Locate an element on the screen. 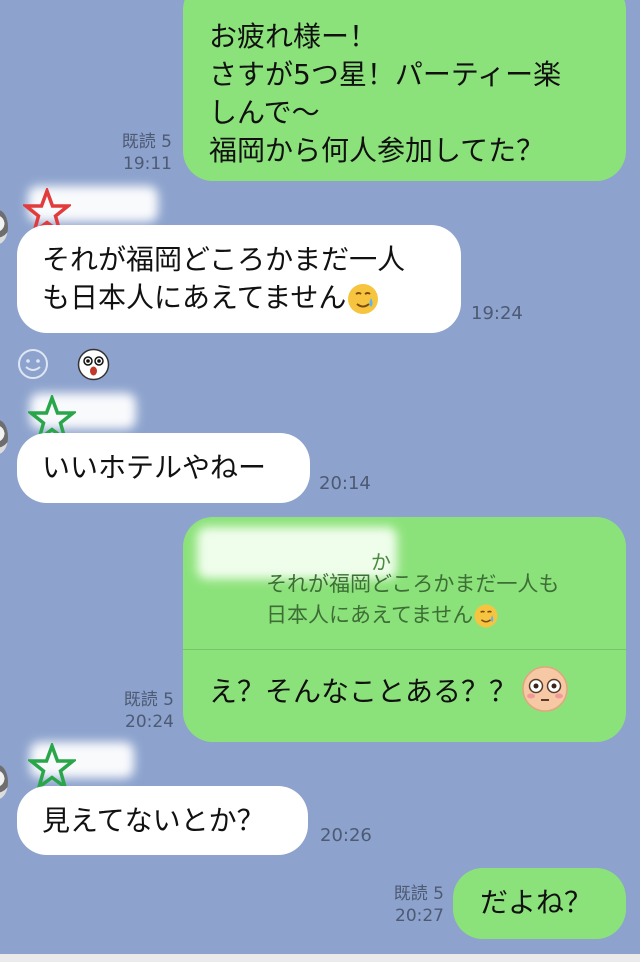 This screenshot has width=640, height=962. input-bar-edge is located at coordinates (320, 958).